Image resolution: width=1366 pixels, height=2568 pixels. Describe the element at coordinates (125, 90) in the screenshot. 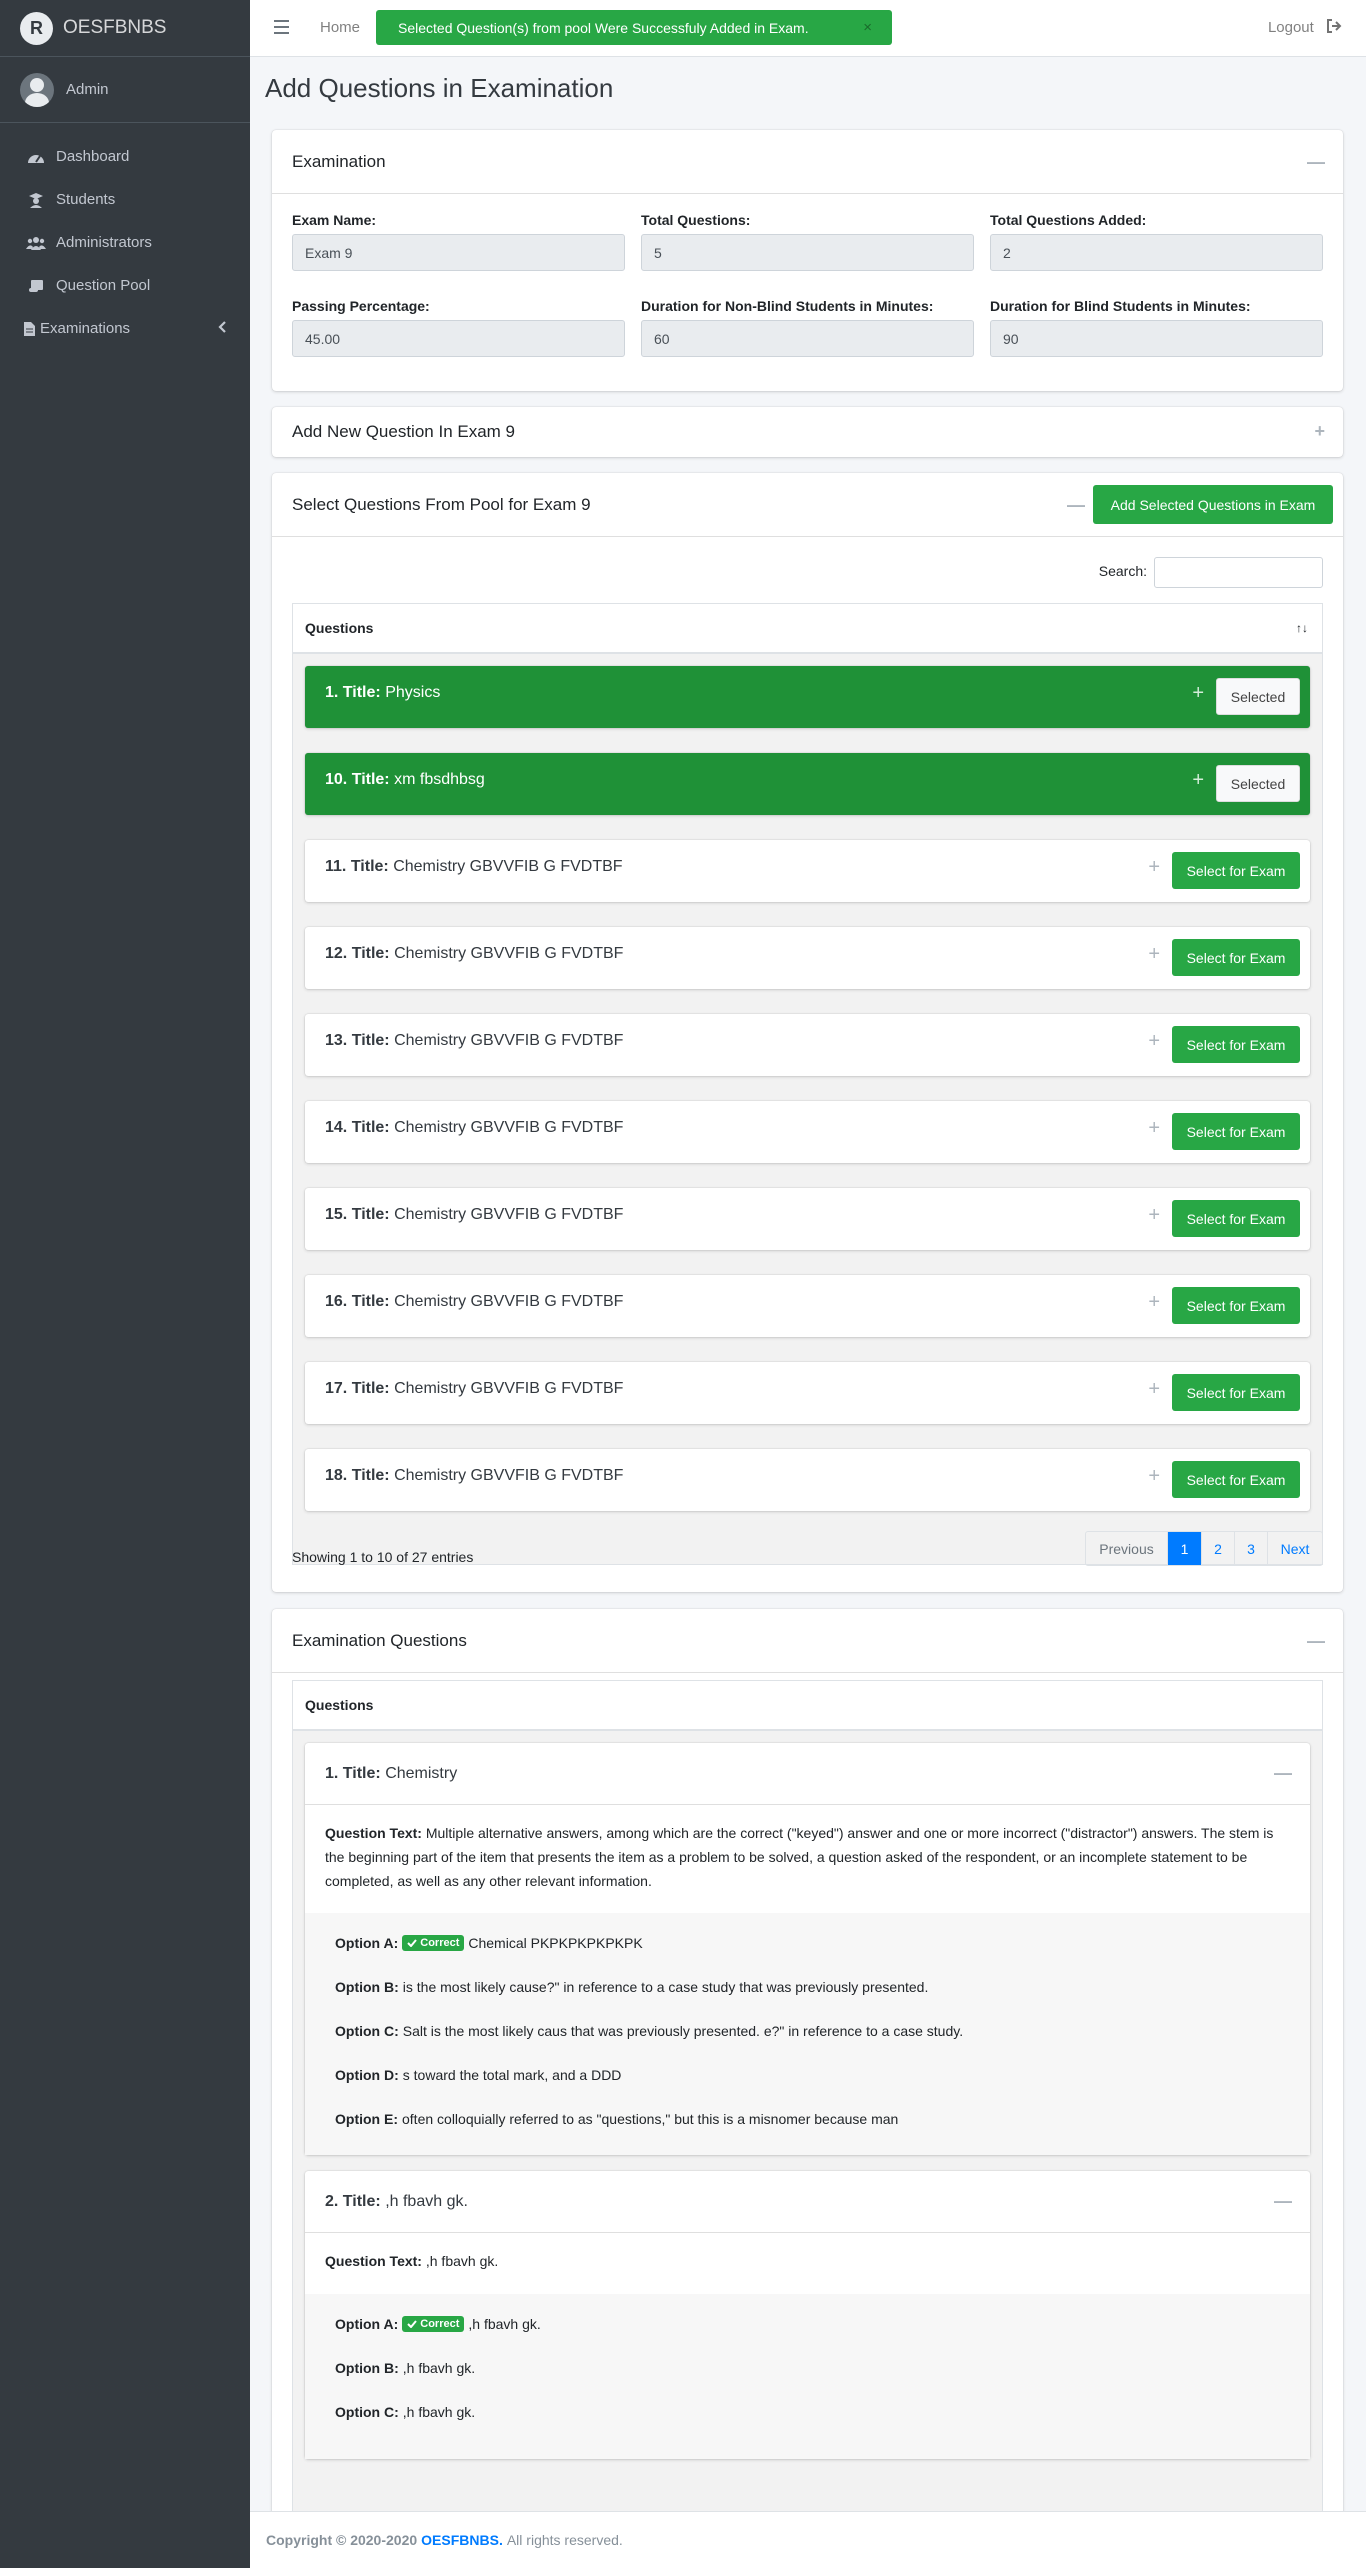

I see `user-panel: Admin` at that location.